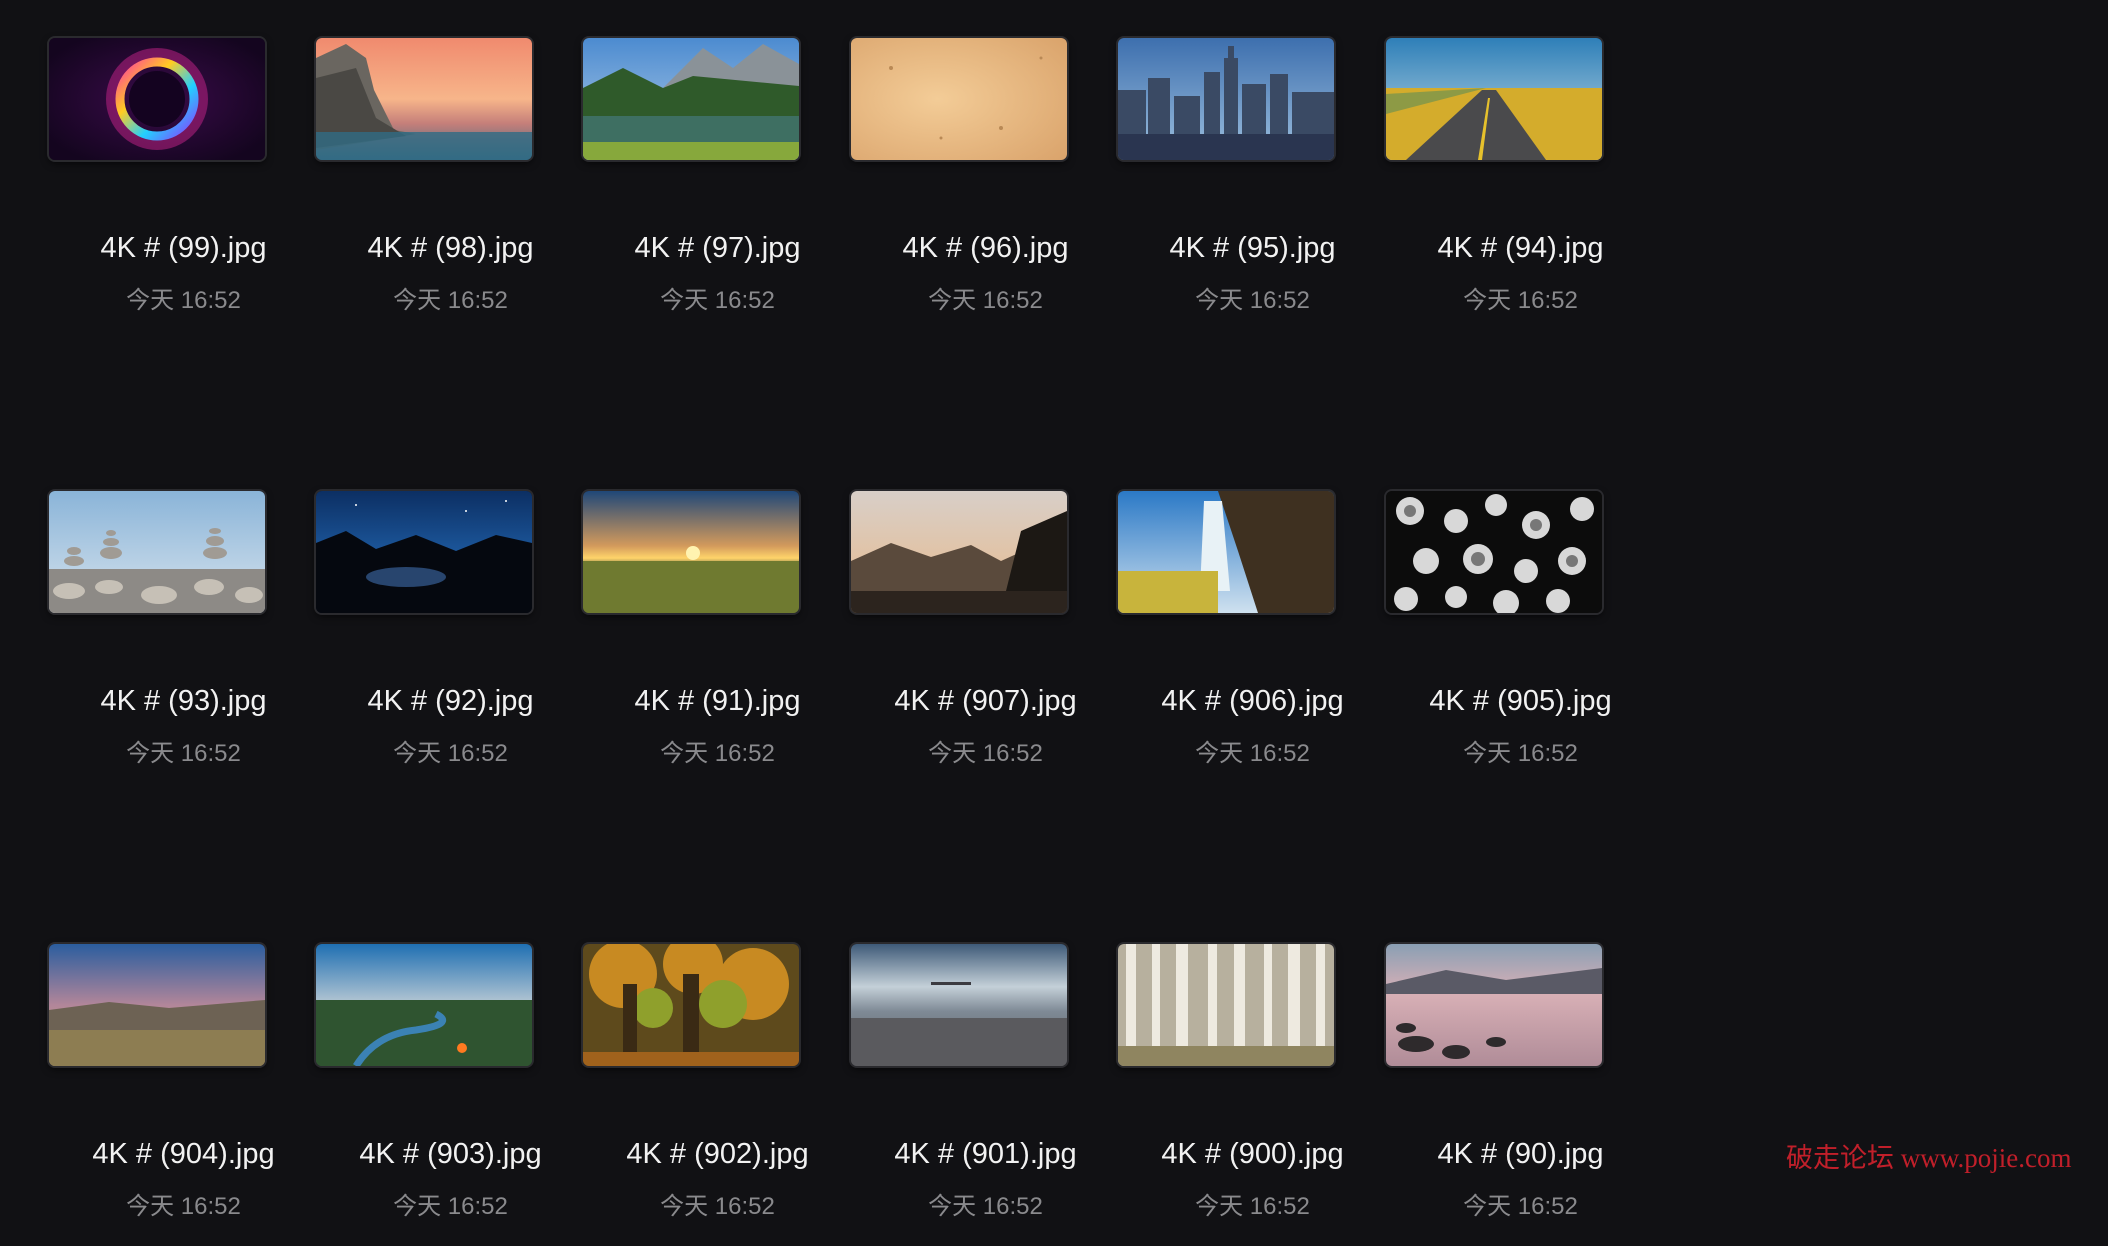 The image size is (2108, 1246). I want to click on autumn-tree-icon, so click(691, 1005).